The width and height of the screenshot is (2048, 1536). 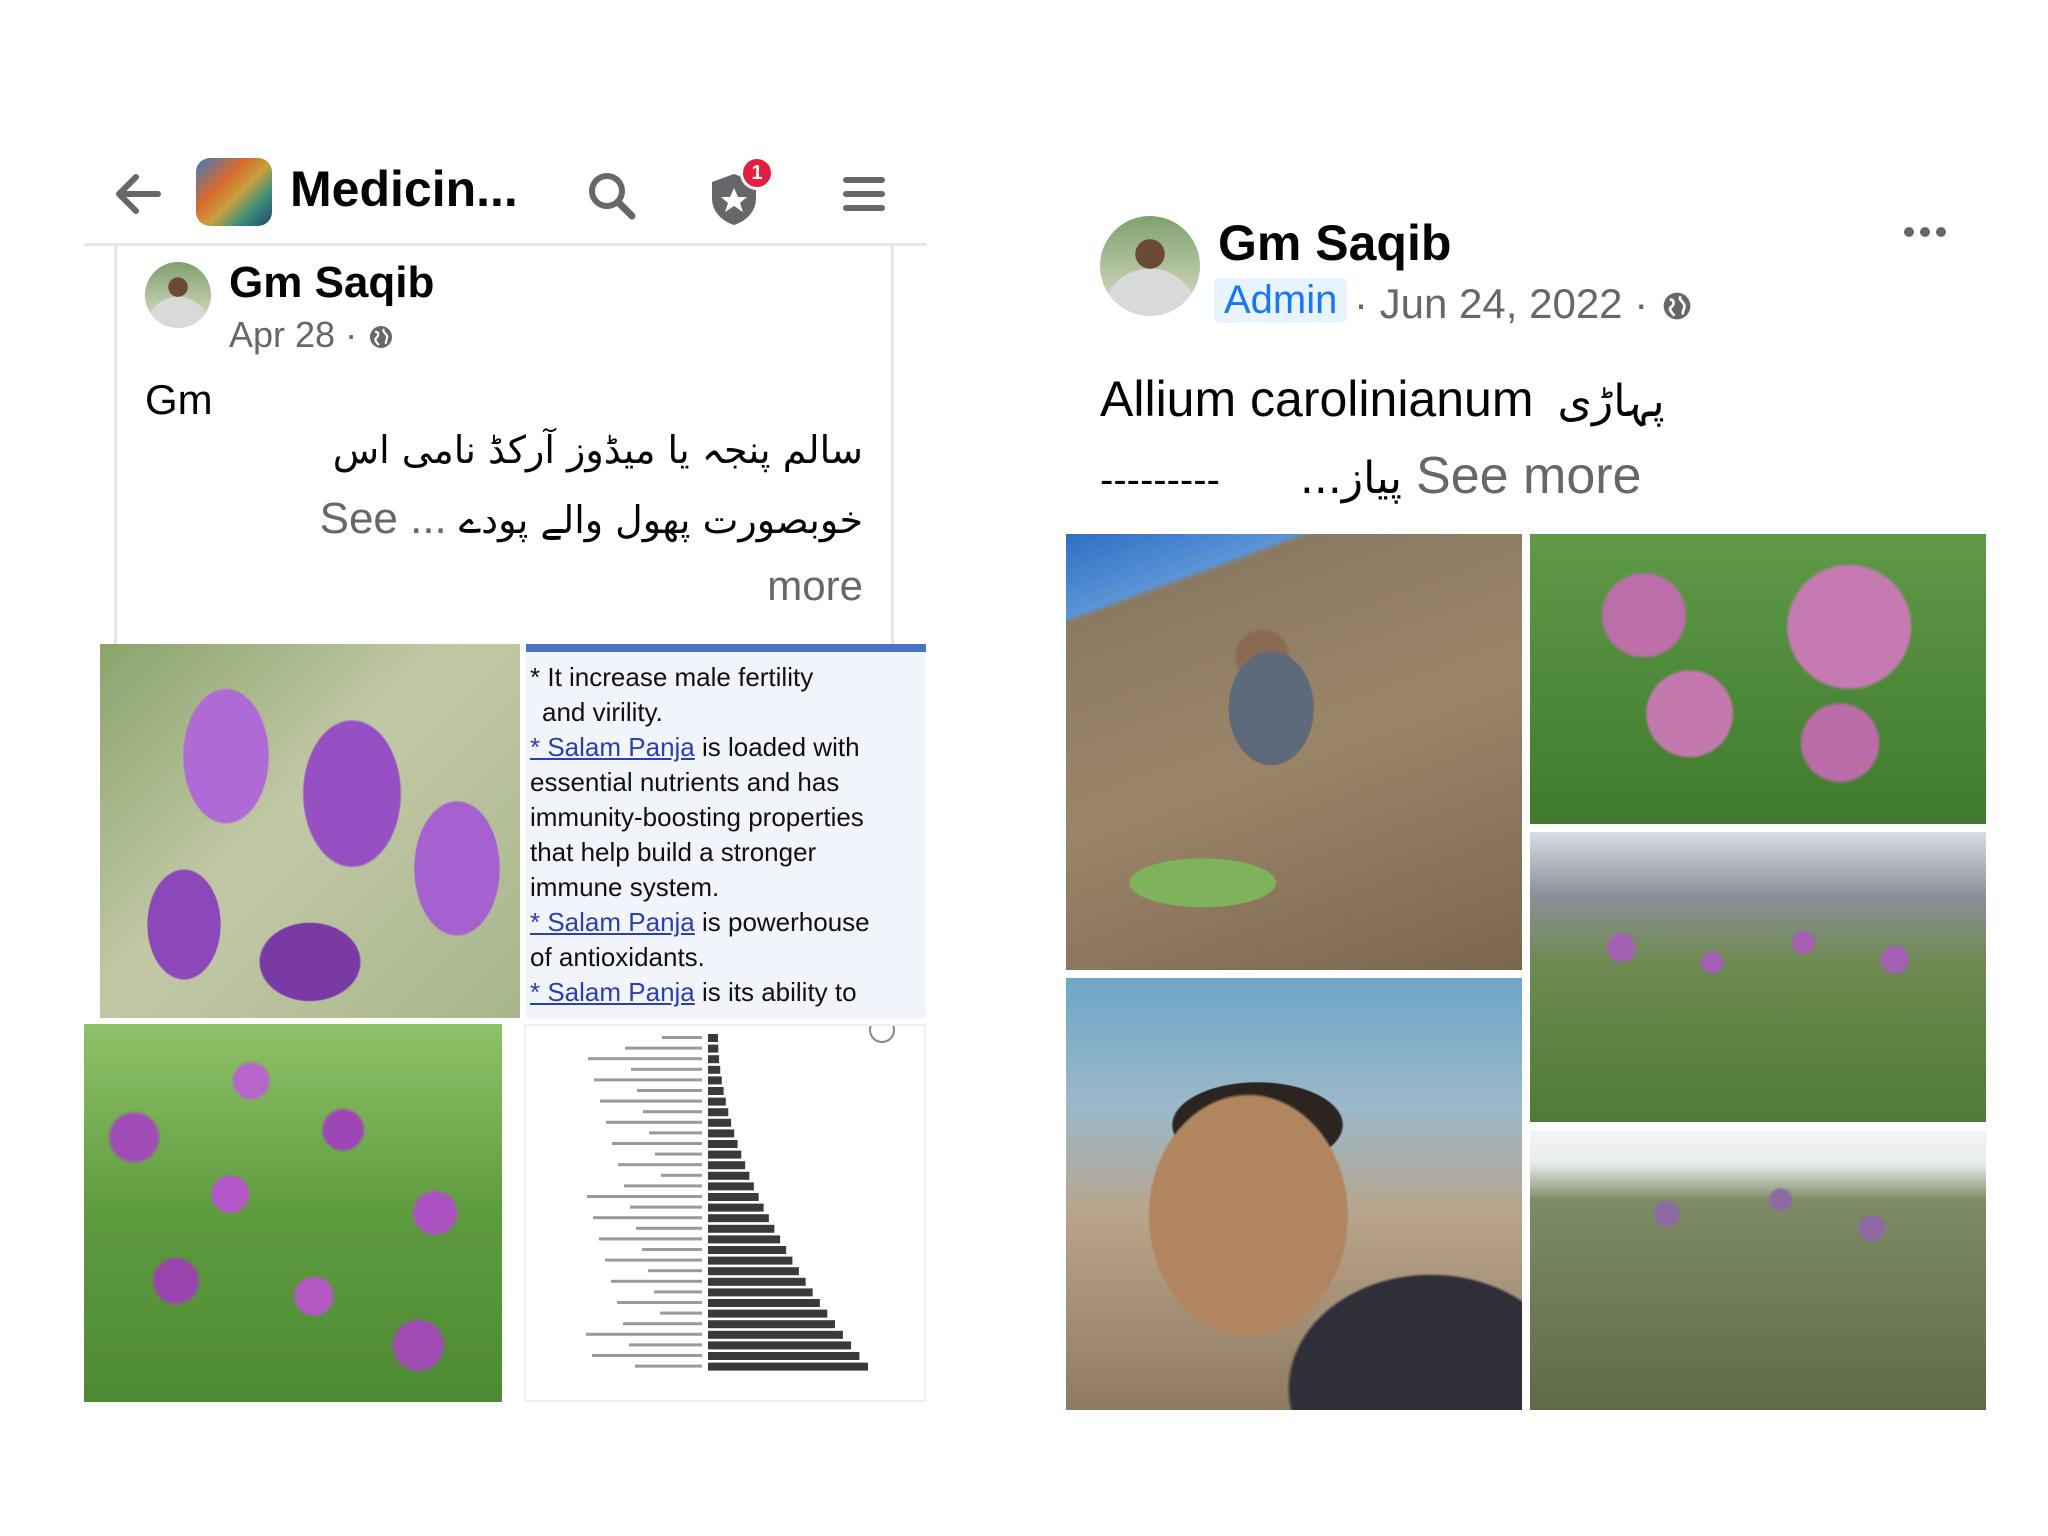 I want to click on admin-badge: Admin, so click(x=1281, y=300).